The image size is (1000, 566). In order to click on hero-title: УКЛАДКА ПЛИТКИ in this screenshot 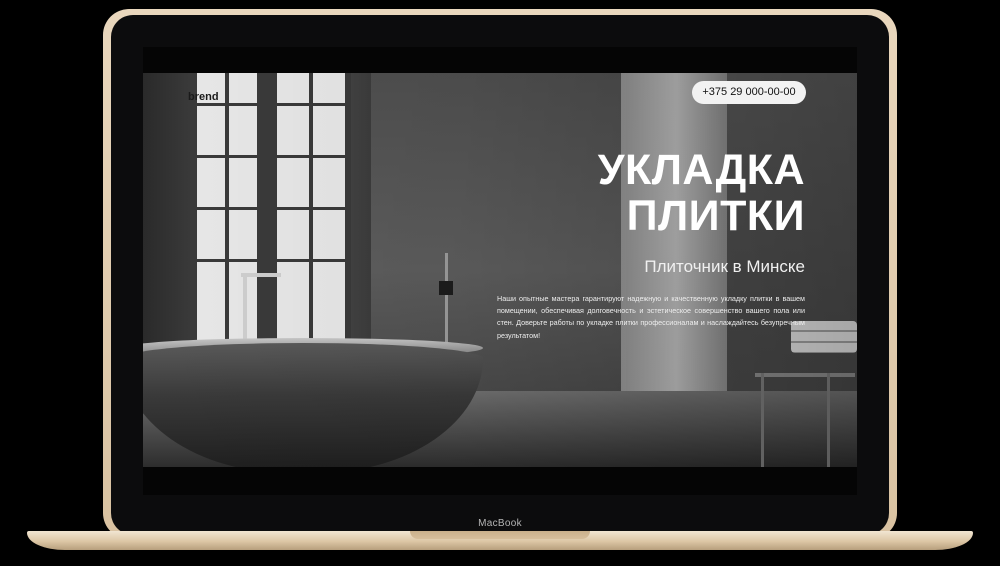, I will do `click(701, 193)`.